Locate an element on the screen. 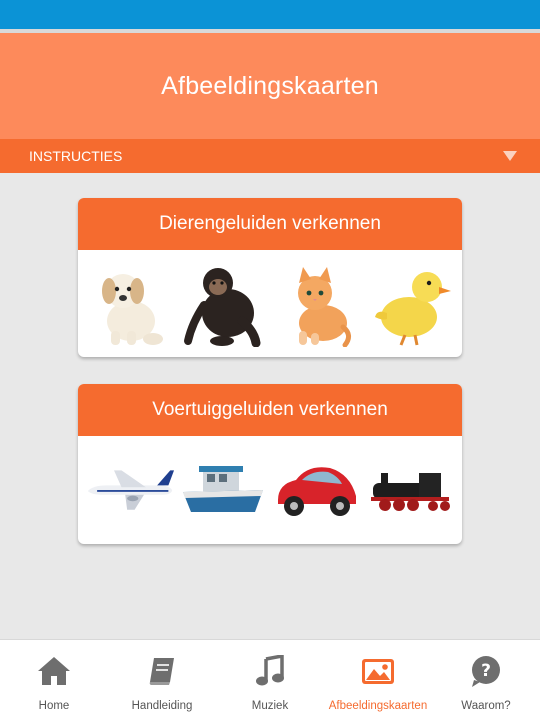 The height and width of the screenshot is (720, 540). nav-music: Muziek is located at coordinates (270, 680).